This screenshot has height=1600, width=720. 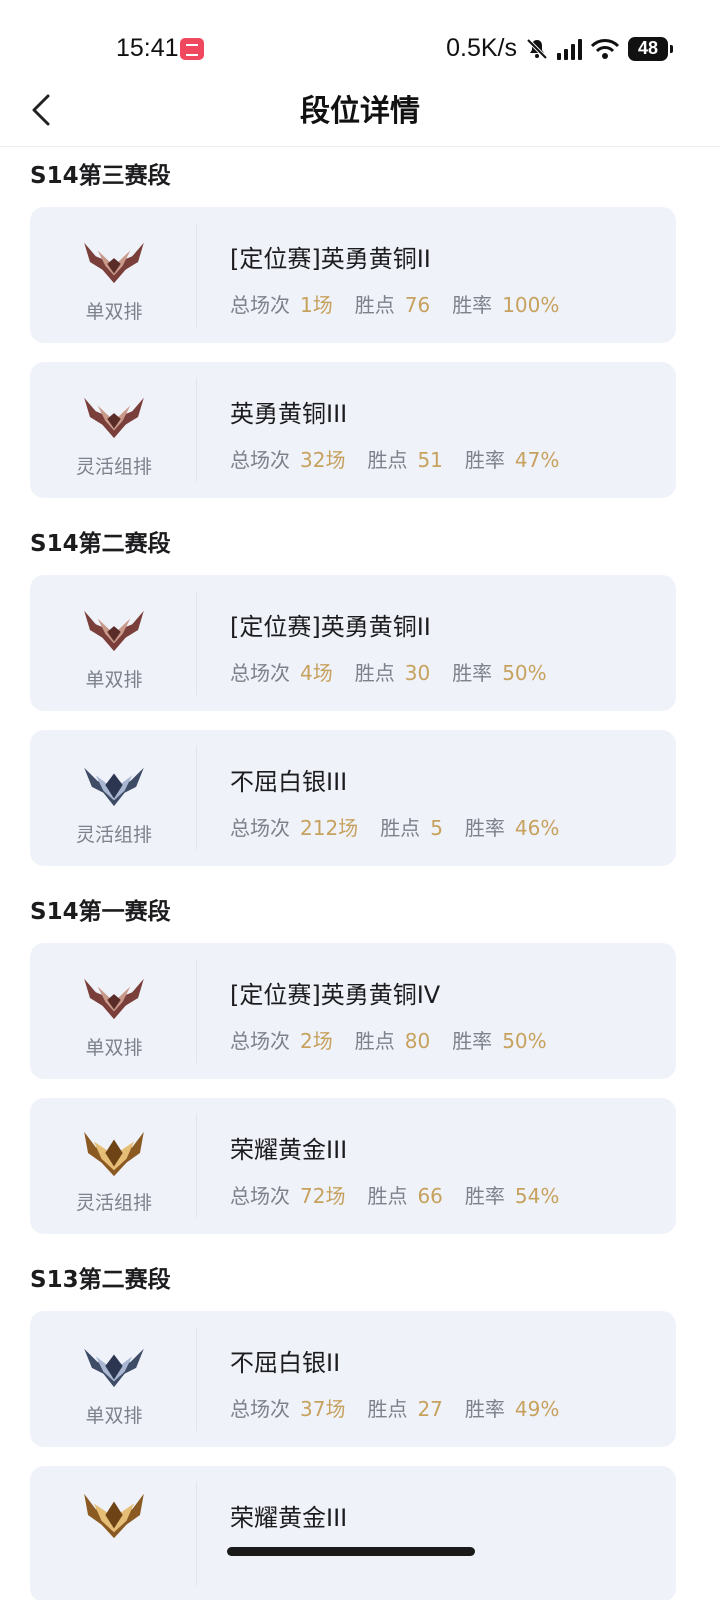 I want to click on mute-bell-icon, so click(x=537, y=48).